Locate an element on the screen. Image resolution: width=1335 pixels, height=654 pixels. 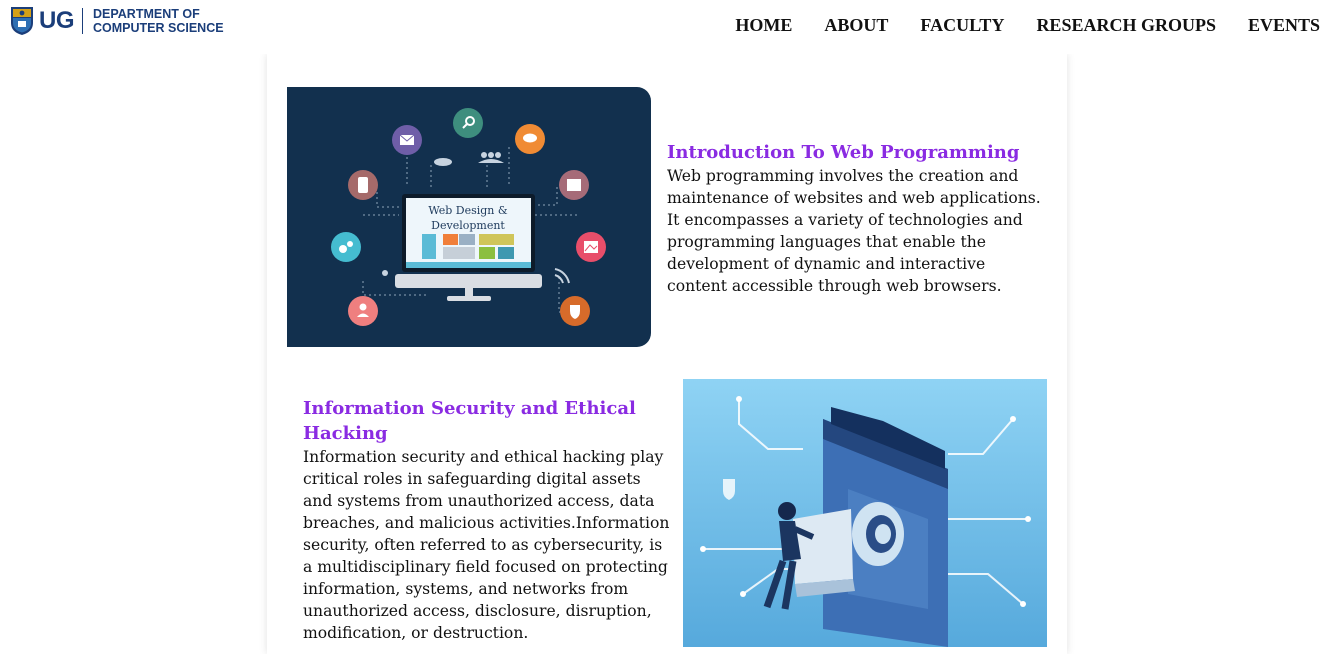
course-title: Introduction To Web Programming is located at coordinates (843, 152).